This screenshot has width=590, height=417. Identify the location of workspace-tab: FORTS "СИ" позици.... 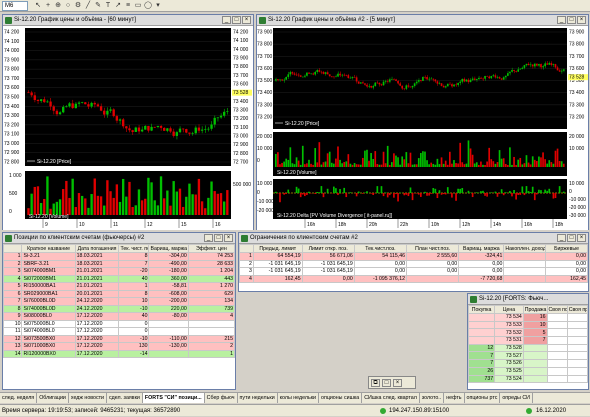
(174, 398).